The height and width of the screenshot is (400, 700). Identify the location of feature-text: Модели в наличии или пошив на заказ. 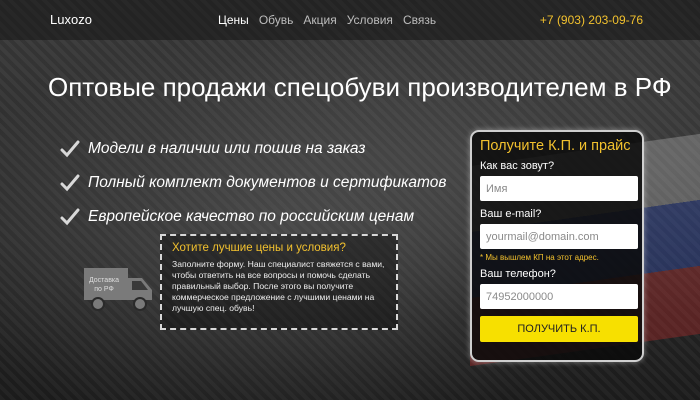
(227, 148).